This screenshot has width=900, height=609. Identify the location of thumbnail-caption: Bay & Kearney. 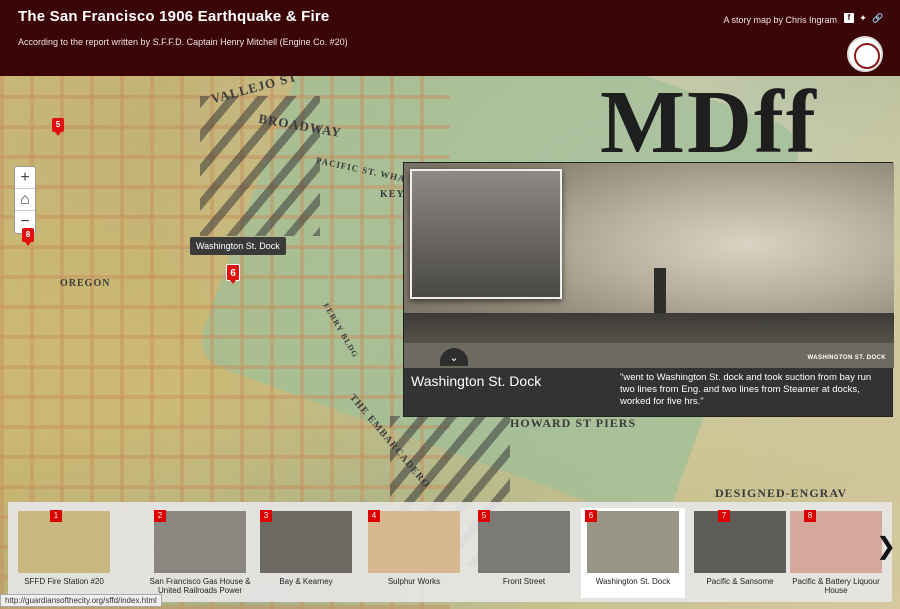
(306, 581).